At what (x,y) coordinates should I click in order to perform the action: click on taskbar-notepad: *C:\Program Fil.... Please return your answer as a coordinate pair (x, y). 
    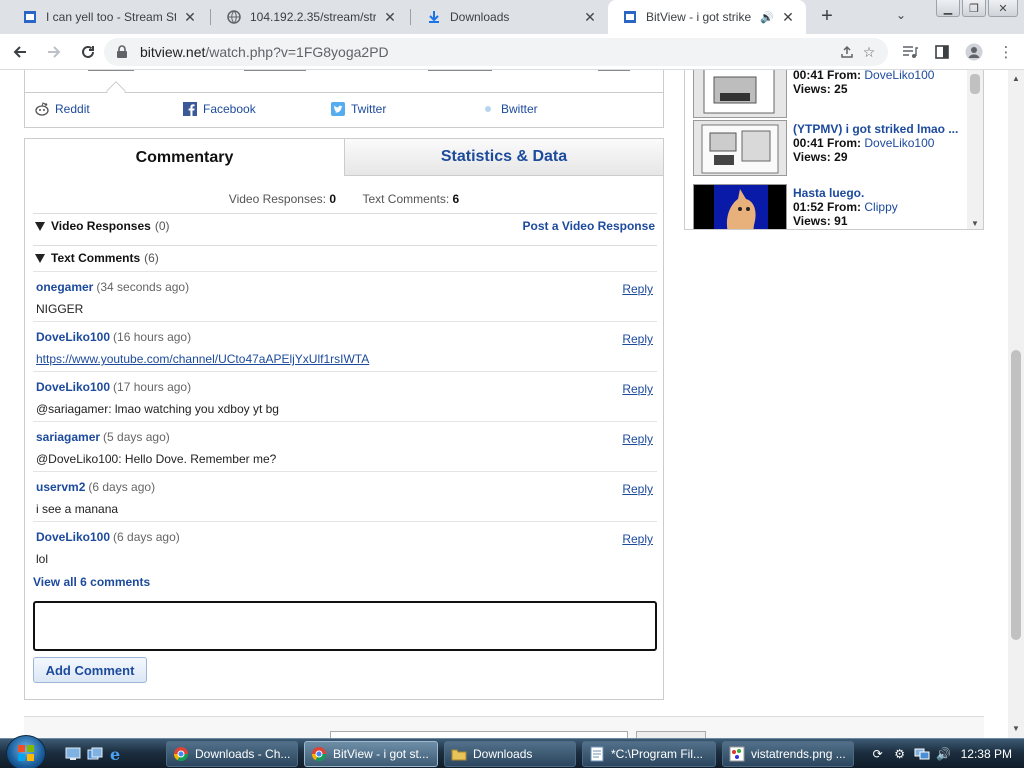
    Looking at the image, I should click on (649, 754).